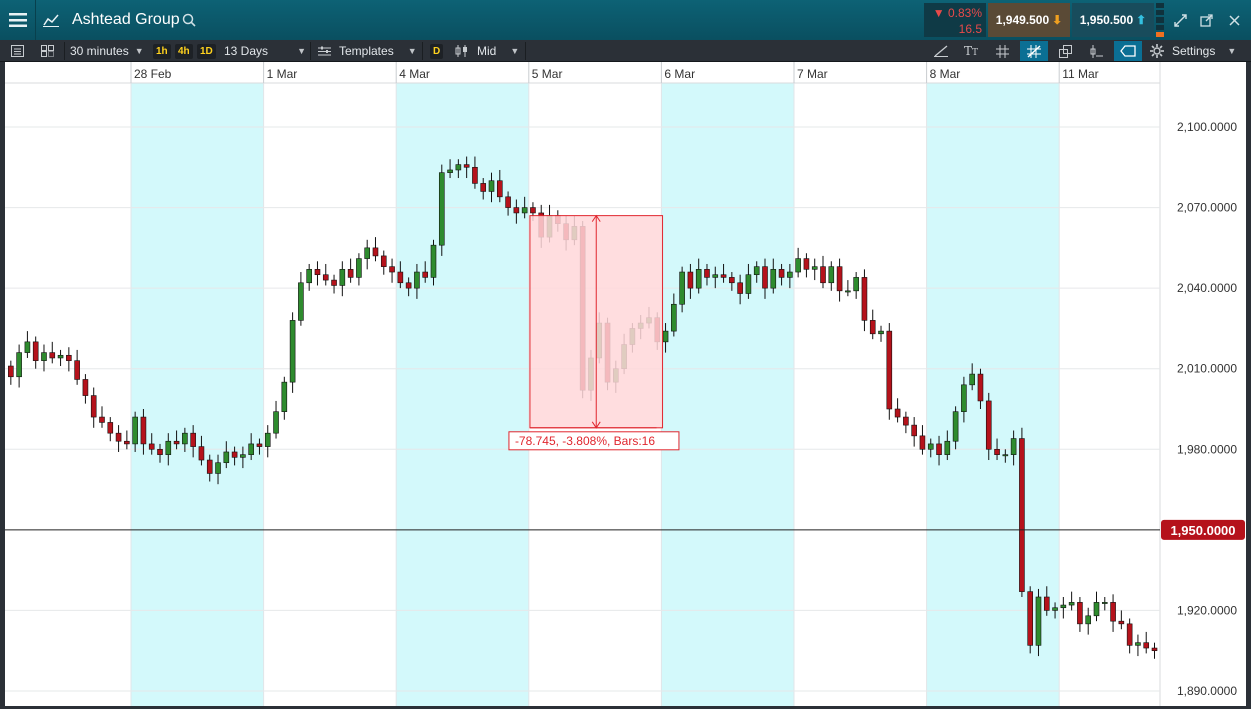 The image size is (1251, 709). I want to click on list-icon, so click(17, 51).